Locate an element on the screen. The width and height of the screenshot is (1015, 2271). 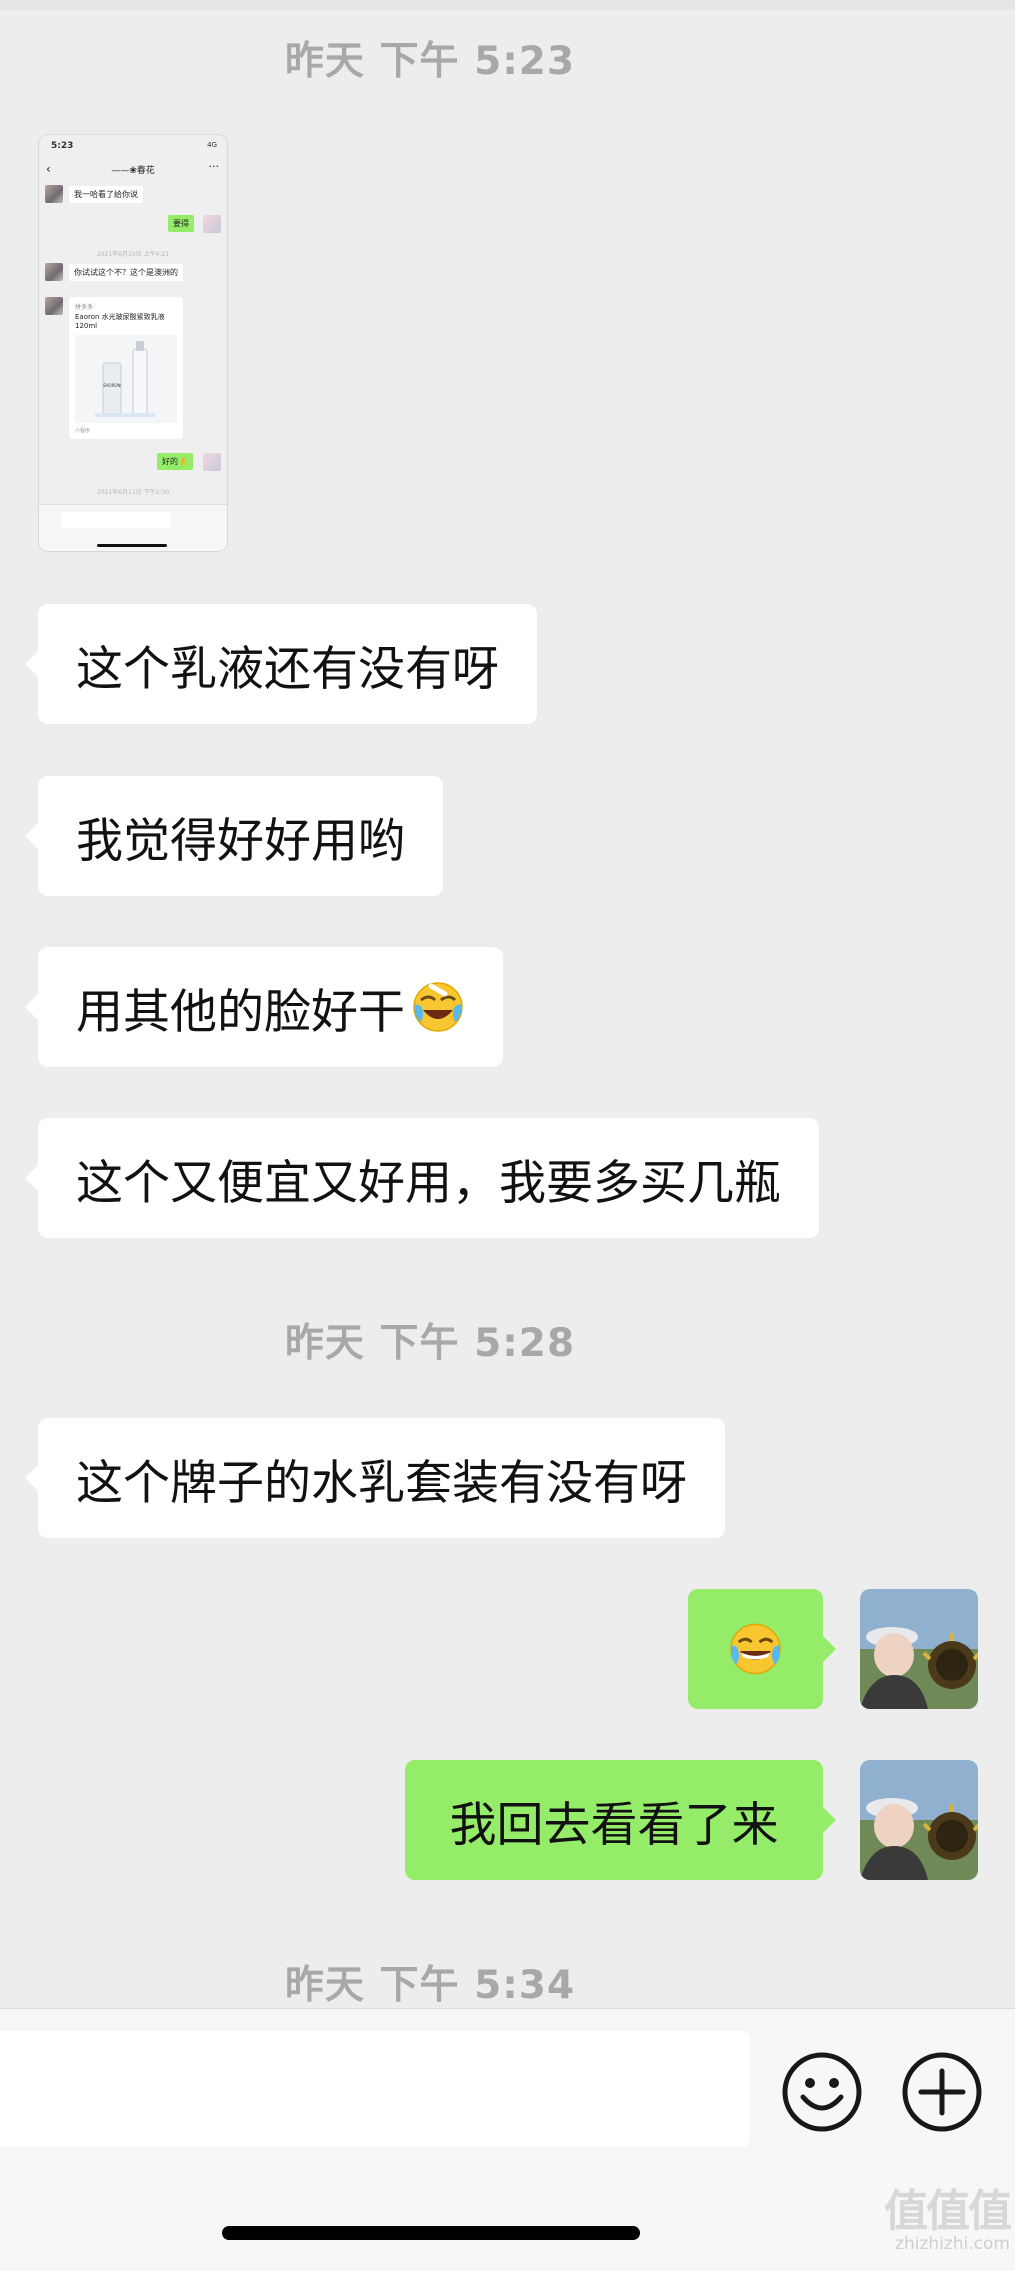
timestamp: 昨天 下午 5:28 is located at coordinates (430, 1340).